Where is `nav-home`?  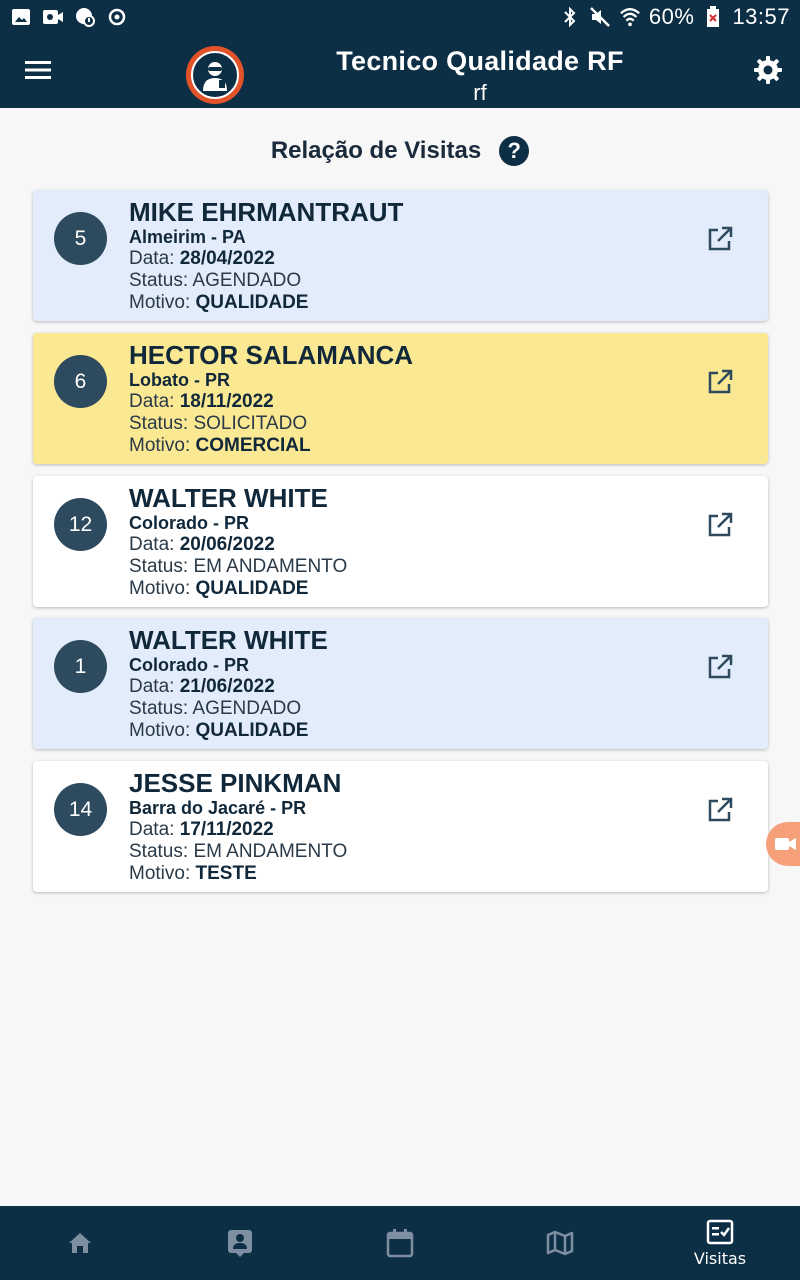
nav-home is located at coordinates (80, 1243).